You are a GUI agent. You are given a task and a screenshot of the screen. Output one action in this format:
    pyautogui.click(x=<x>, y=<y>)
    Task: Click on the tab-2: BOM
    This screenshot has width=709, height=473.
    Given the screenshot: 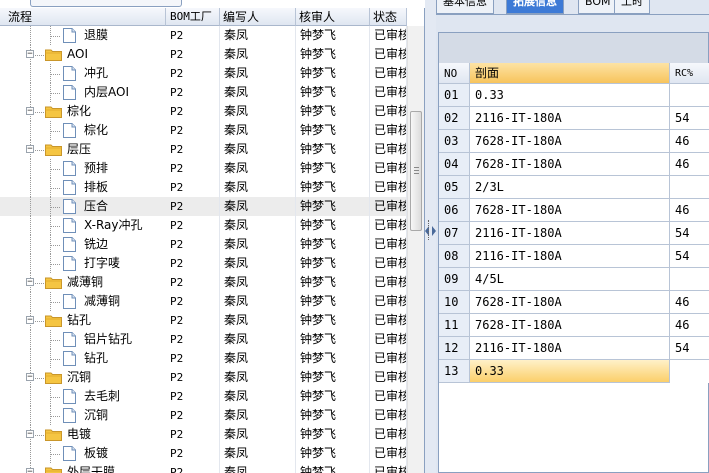 What is the action you would take?
    pyautogui.click(x=598, y=7)
    